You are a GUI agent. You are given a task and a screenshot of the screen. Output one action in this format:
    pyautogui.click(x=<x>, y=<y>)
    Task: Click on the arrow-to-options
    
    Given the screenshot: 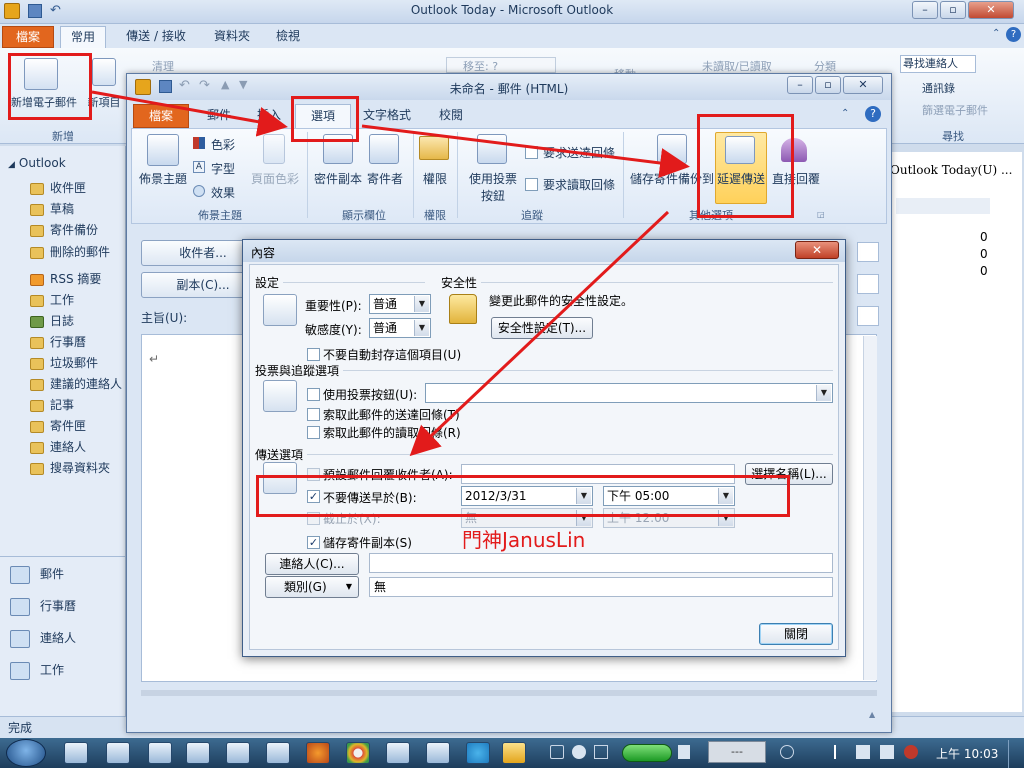 What is the action you would take?
    pyautogui.click(x=189, y=113)
    